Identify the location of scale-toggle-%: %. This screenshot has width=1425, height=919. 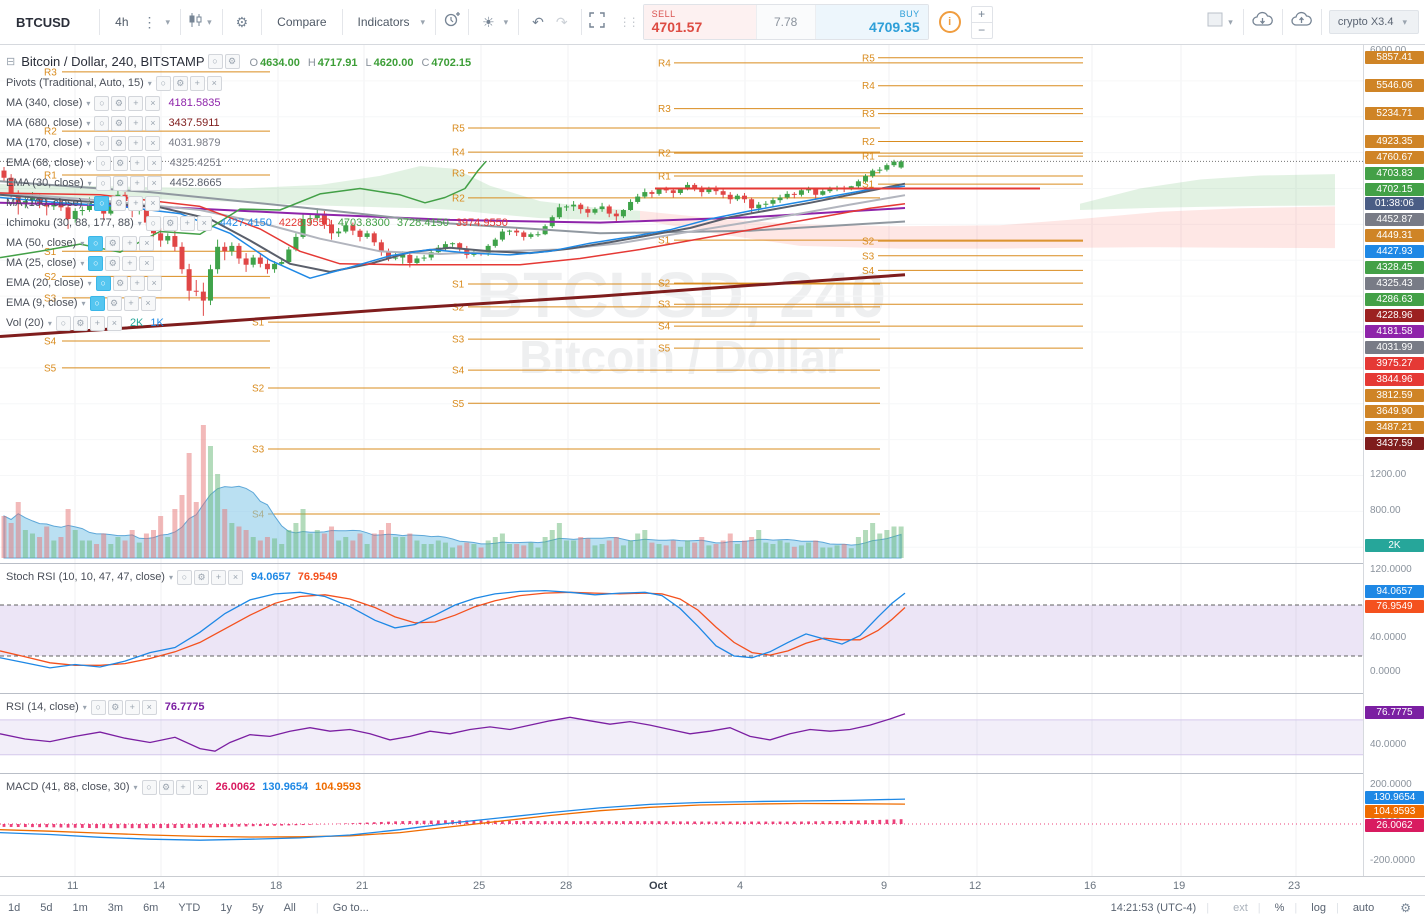
(1280, 908).